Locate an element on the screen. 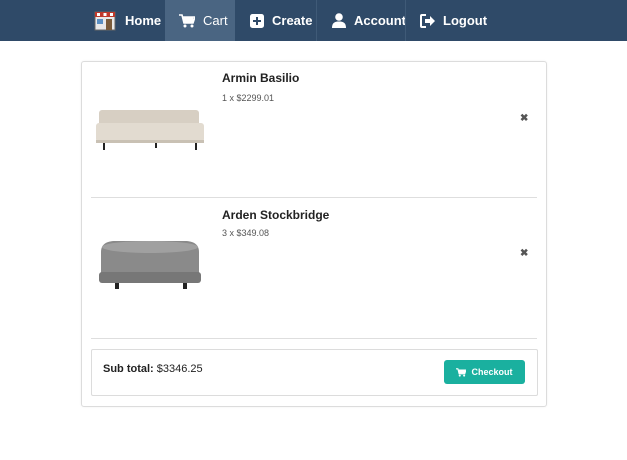  subtotal-label: Sub total: is located at coordinates (128, 369).